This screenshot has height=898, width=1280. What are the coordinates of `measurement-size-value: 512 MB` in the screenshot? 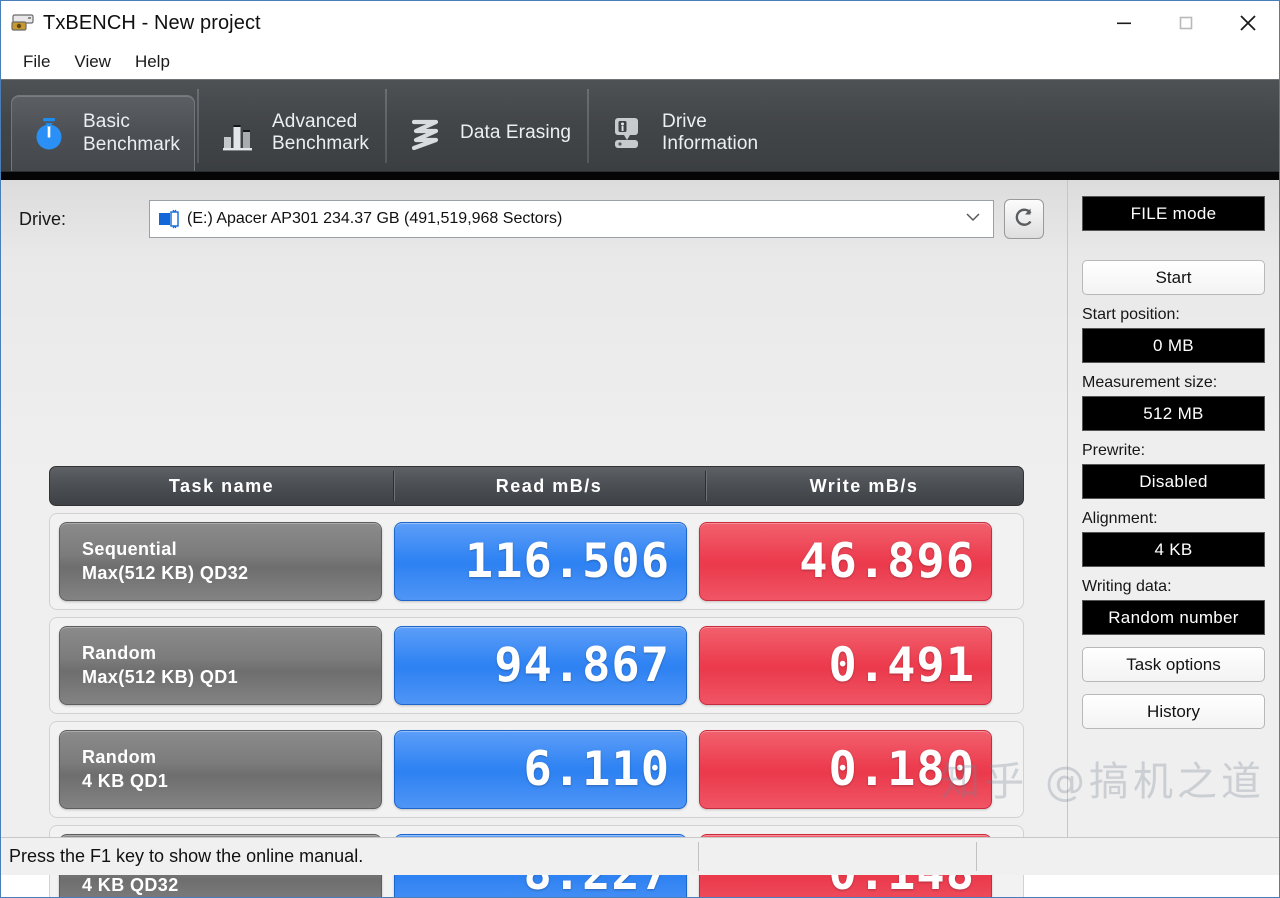 It's located at (1173, 413).